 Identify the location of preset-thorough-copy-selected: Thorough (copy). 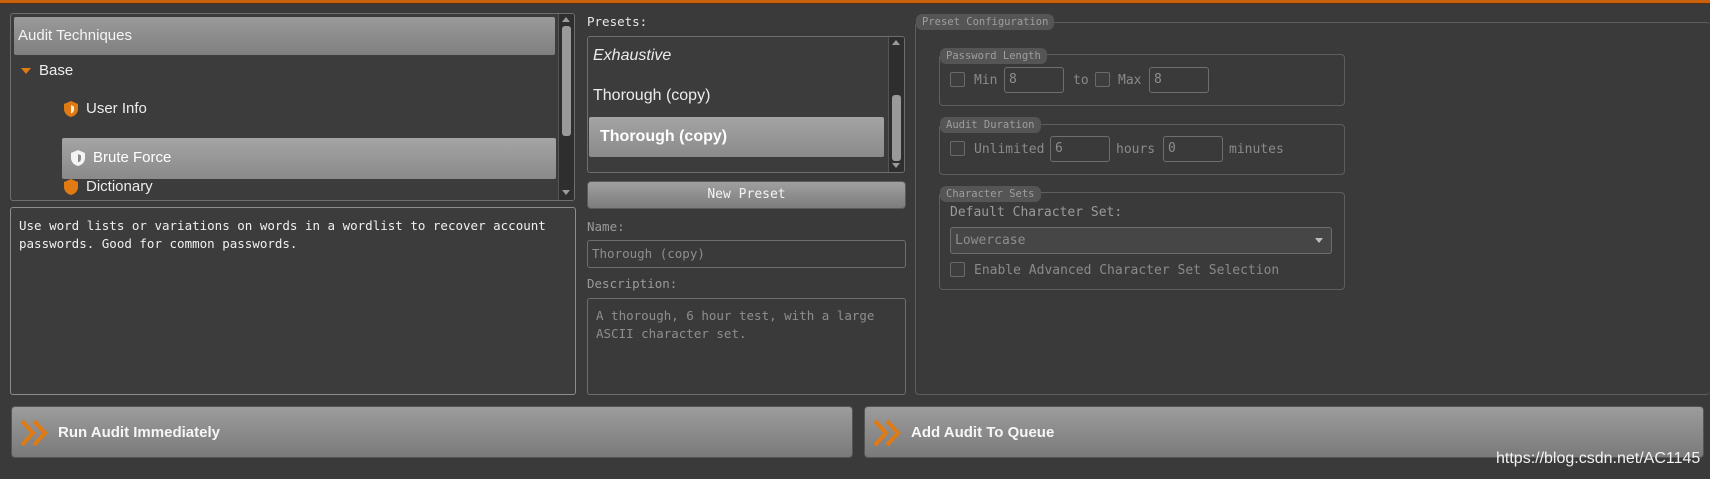
(736, 137).